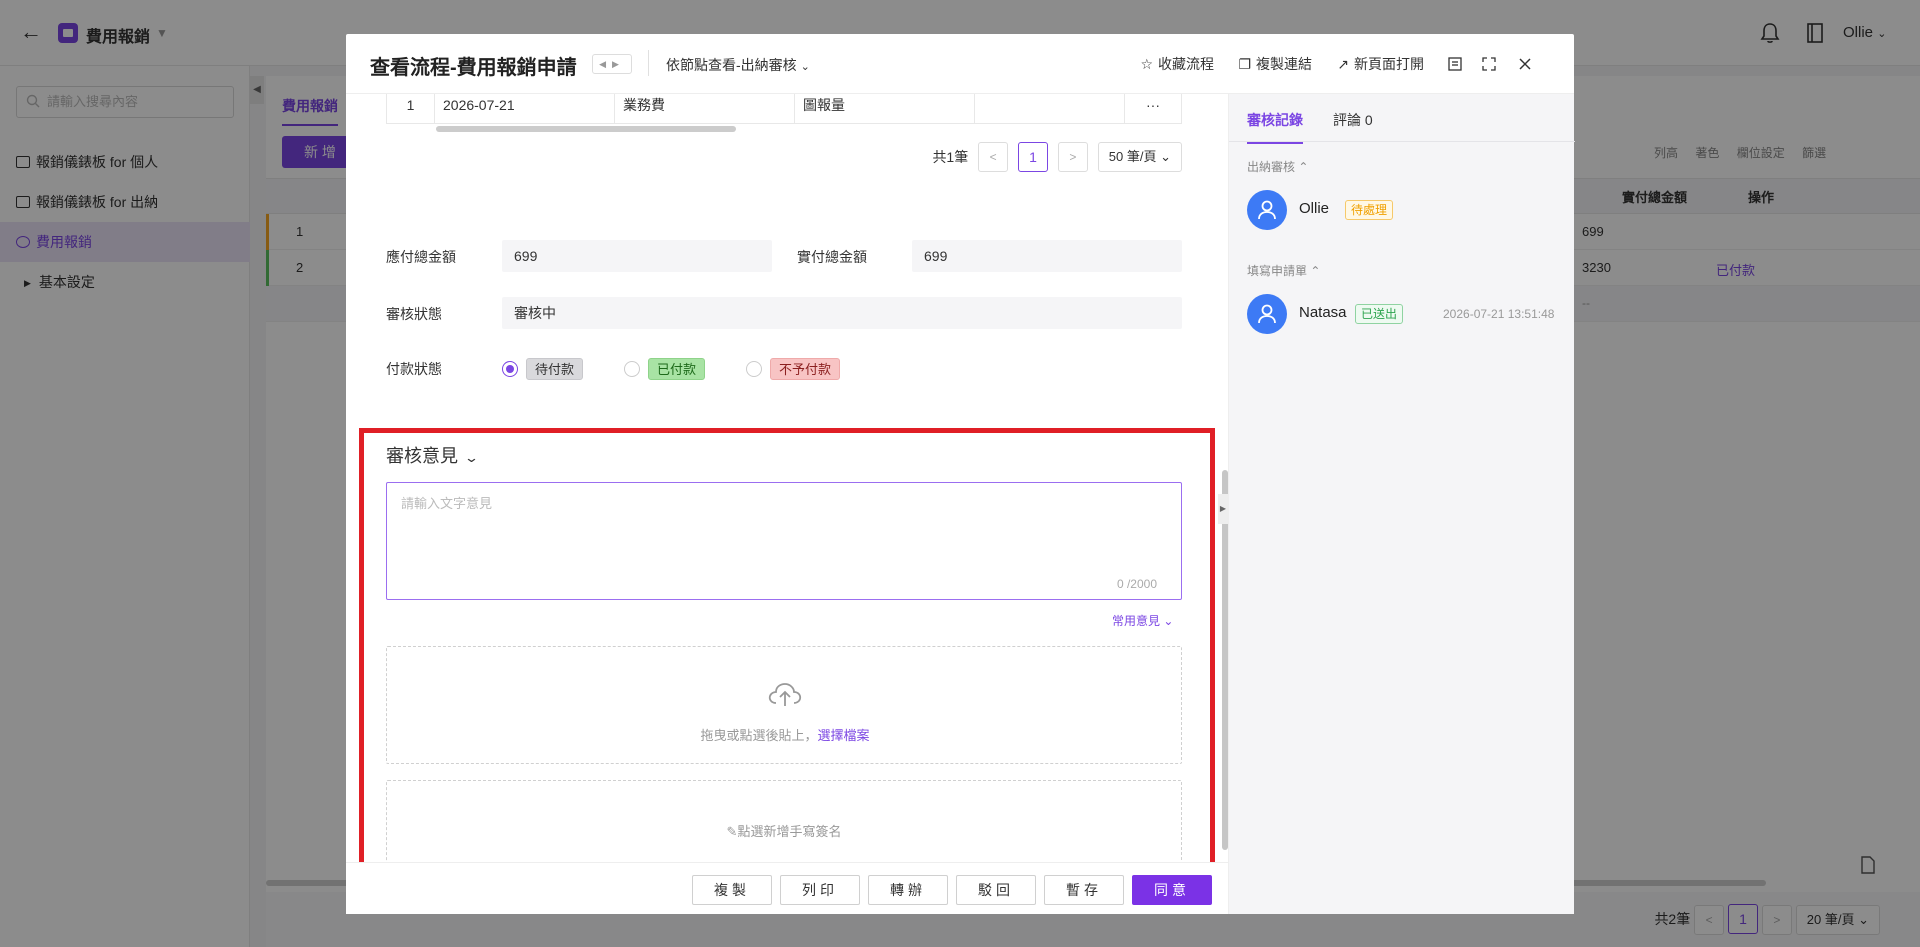 This screenshot has height=947, width=1920. Describe the element at coordinates (1407, 210) in the screenshot. I see `reviewer-entry: Ollie 待處理` at that location.